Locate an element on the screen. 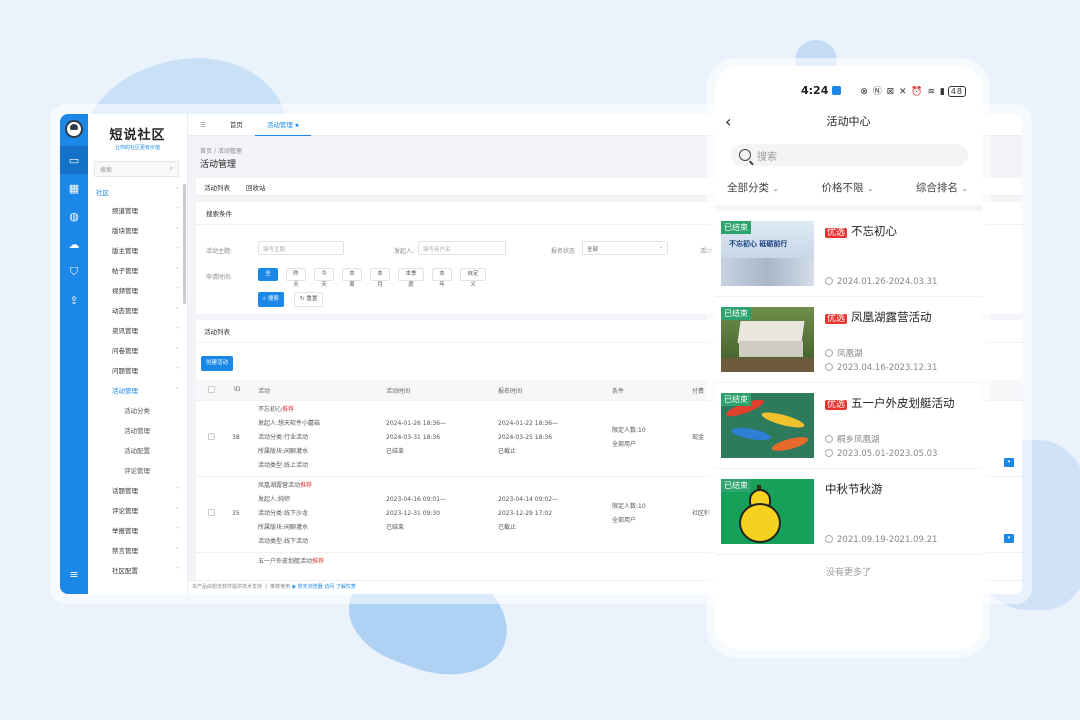 This screenshot has height=720, width=1080. sidebar-item: 问卷管理 ˅ is located at coordinates (137, 351).